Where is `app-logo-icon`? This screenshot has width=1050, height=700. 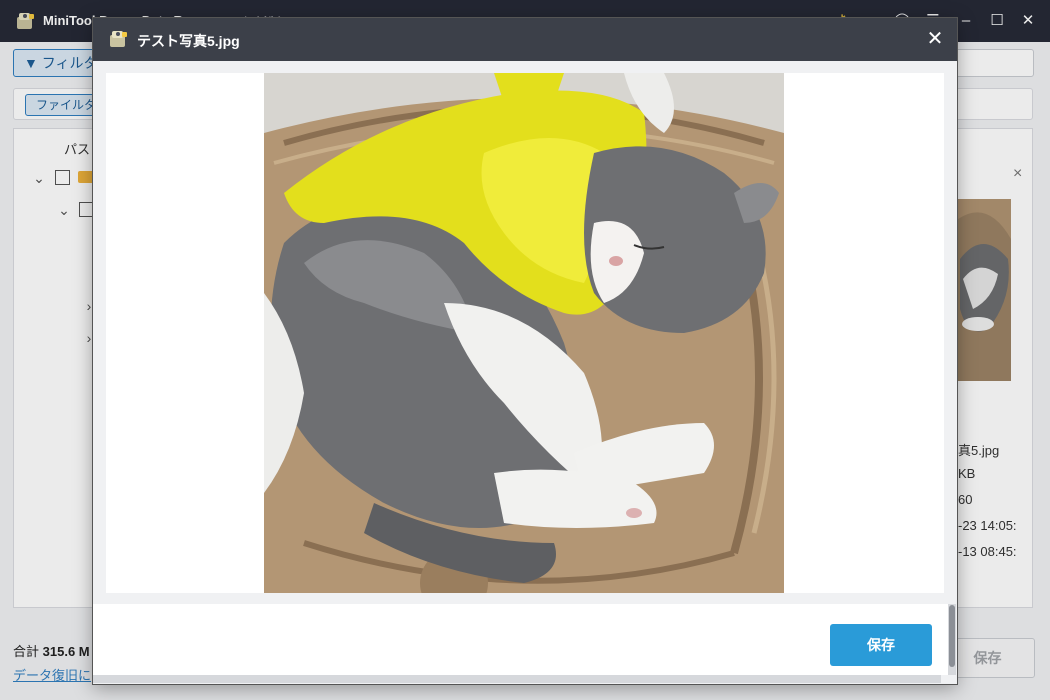
app-logo-icon is located at coordinates (118, 39).